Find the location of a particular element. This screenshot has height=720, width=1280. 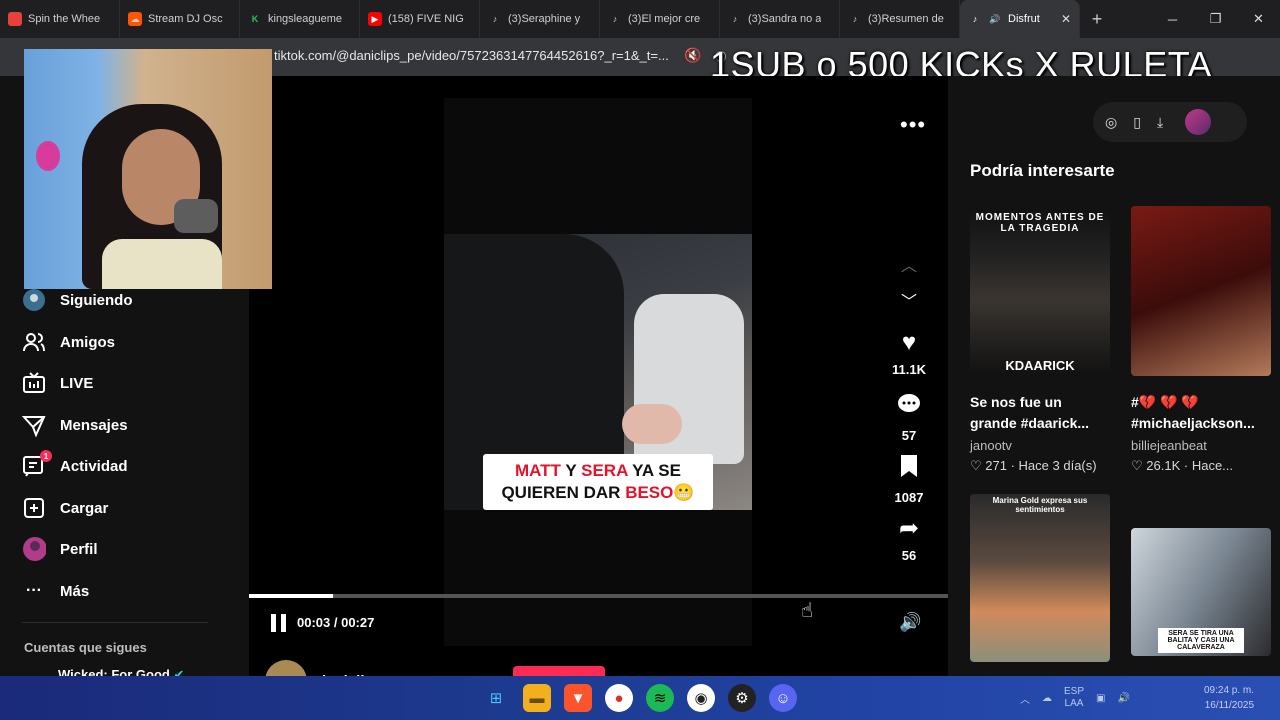

tab-tiktok-sandra: ♪ (3)Sandra no a is located at coordinates (780, 19).